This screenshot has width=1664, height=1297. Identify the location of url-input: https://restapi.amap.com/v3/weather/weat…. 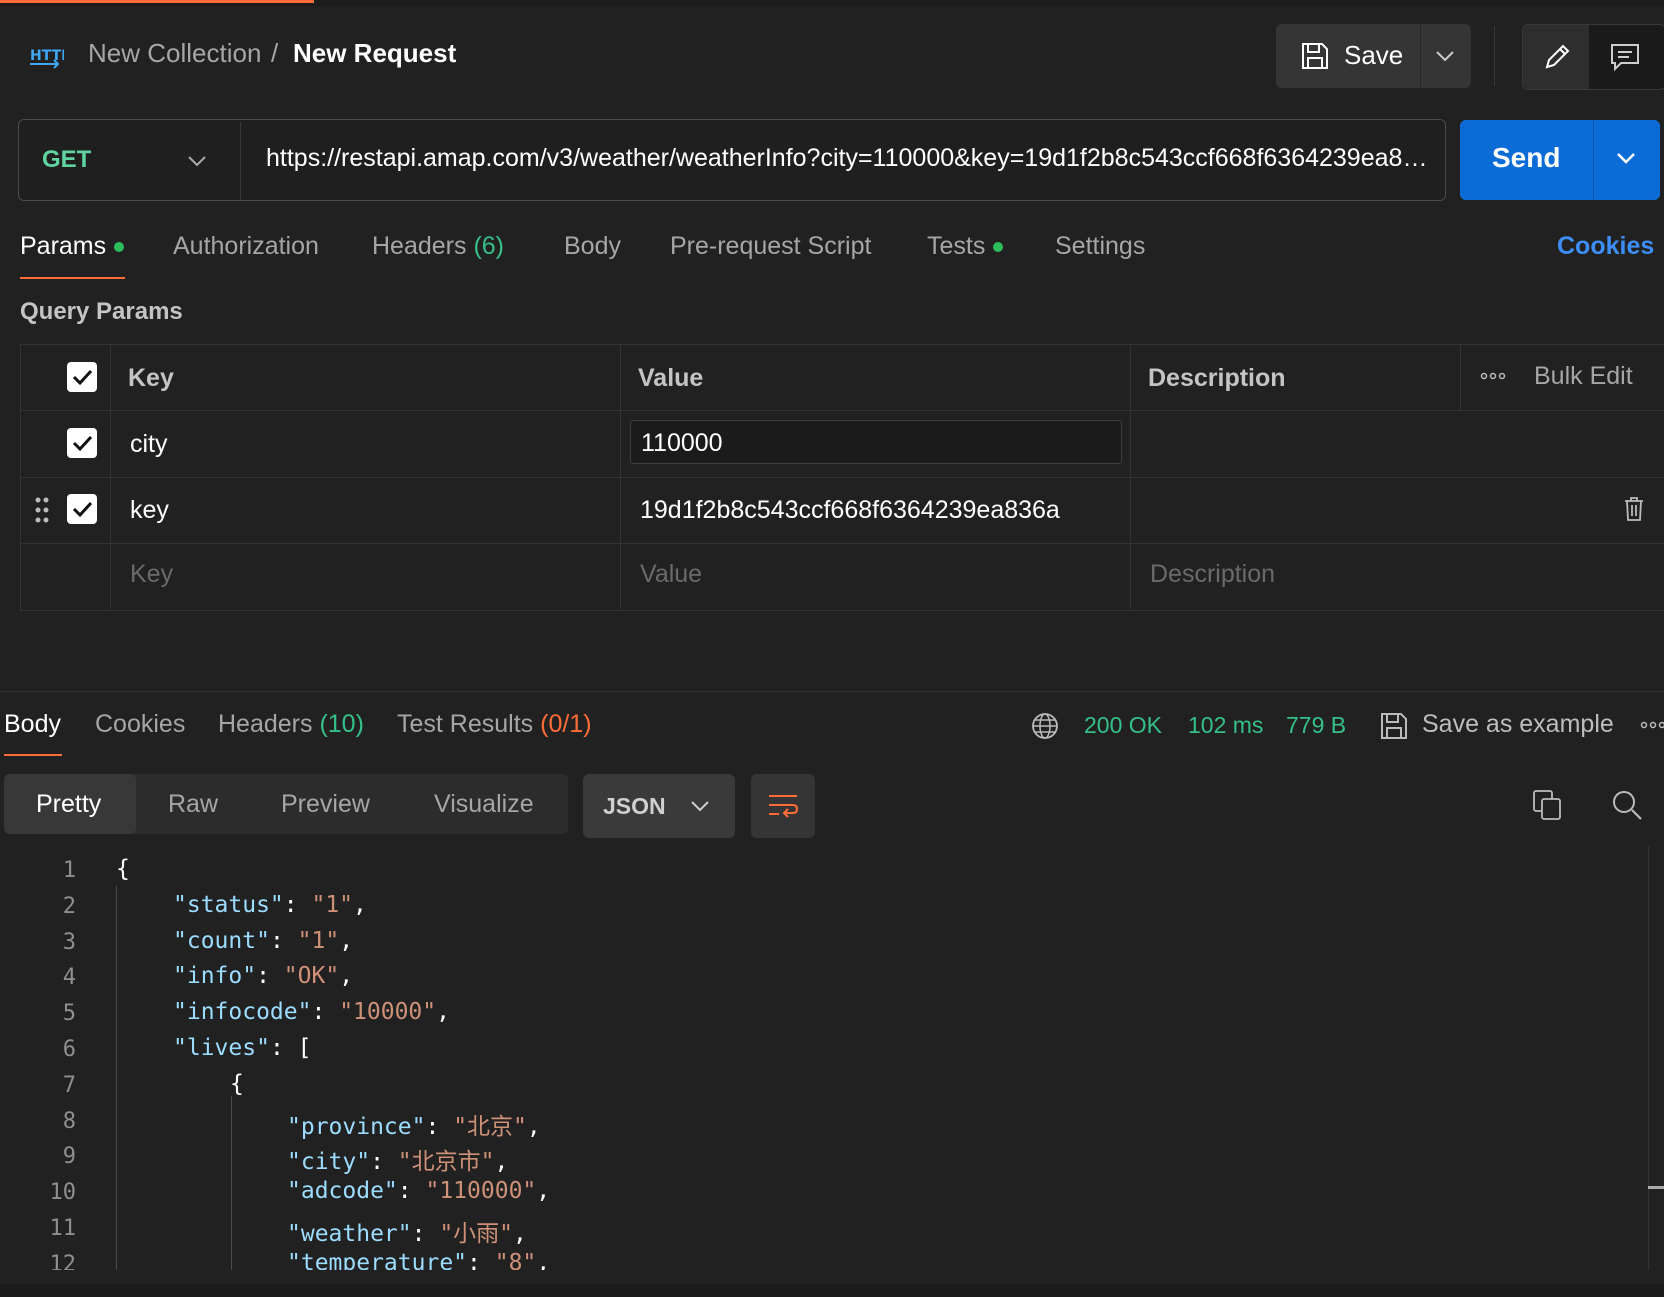
(847, 158).